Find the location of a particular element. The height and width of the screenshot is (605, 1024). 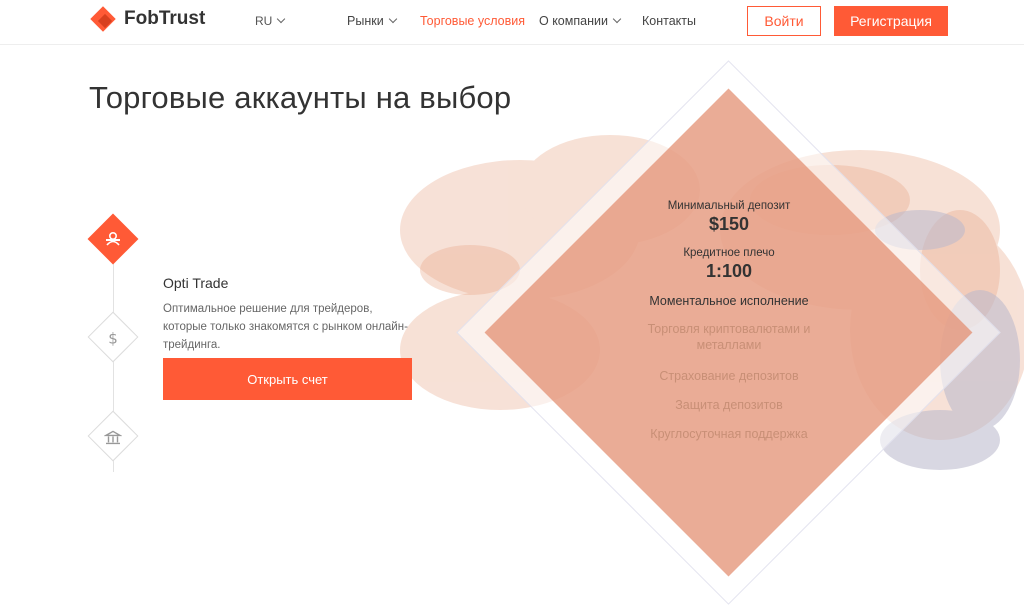

leverage-value: 1:100 is located at coordinates (729, 271).